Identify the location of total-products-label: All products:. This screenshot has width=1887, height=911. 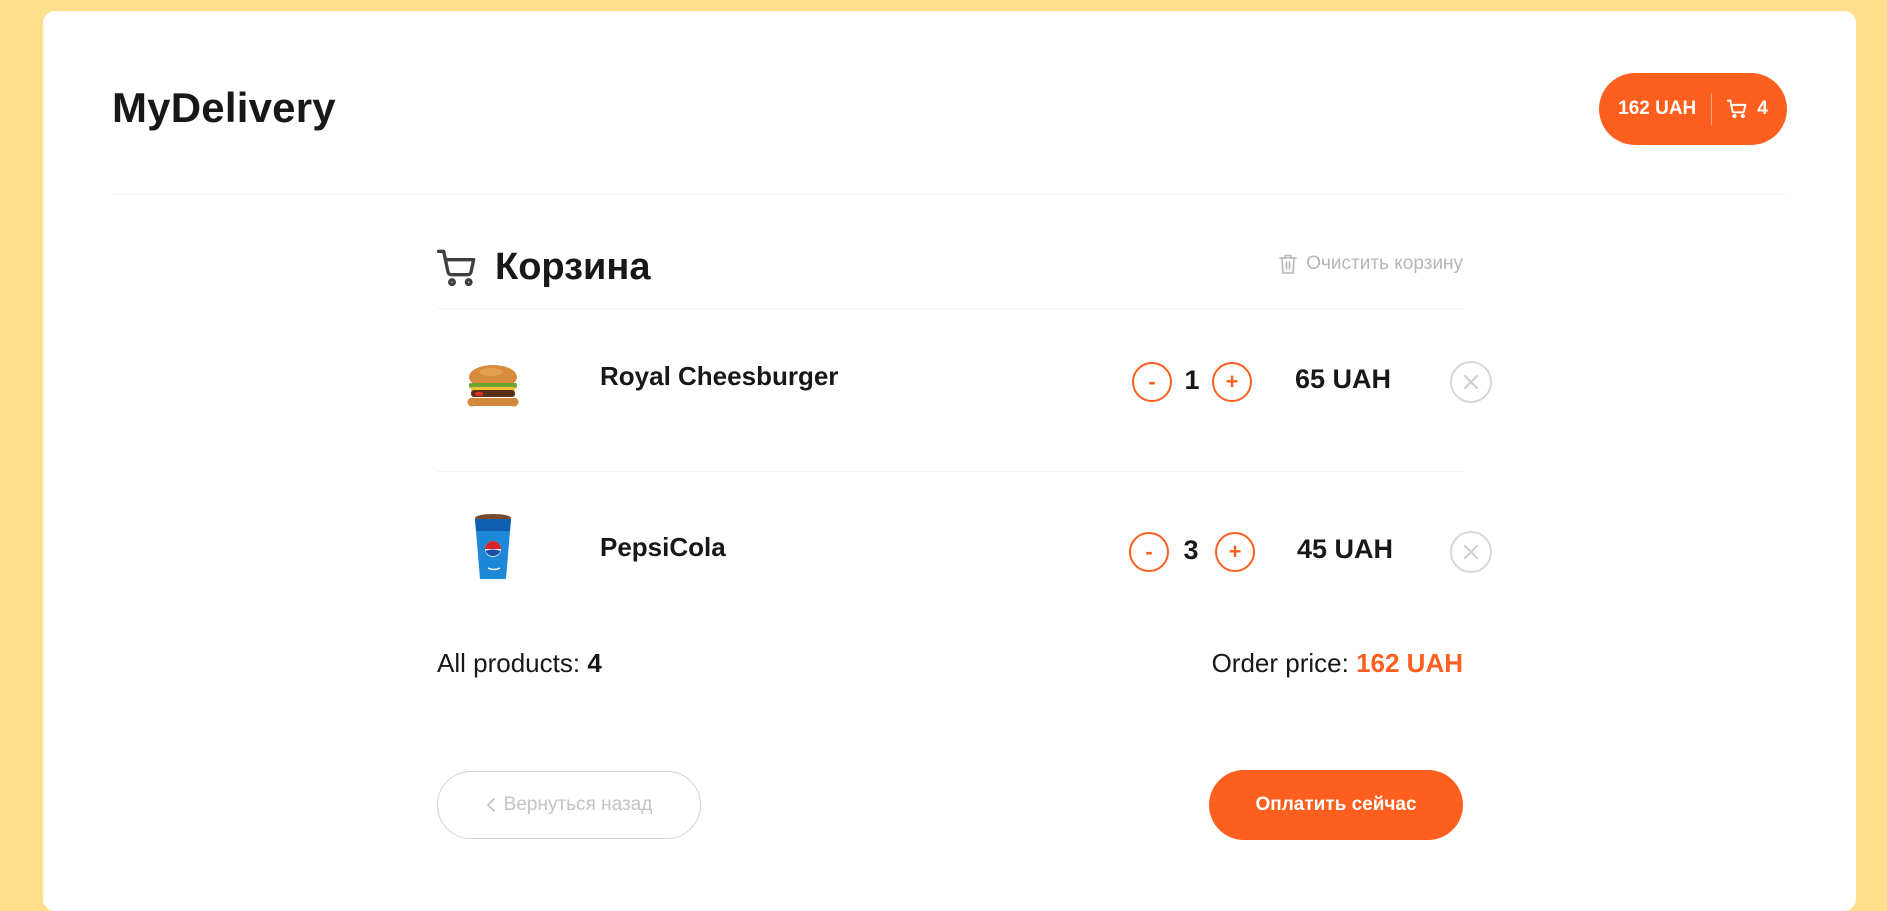
(509, 663).